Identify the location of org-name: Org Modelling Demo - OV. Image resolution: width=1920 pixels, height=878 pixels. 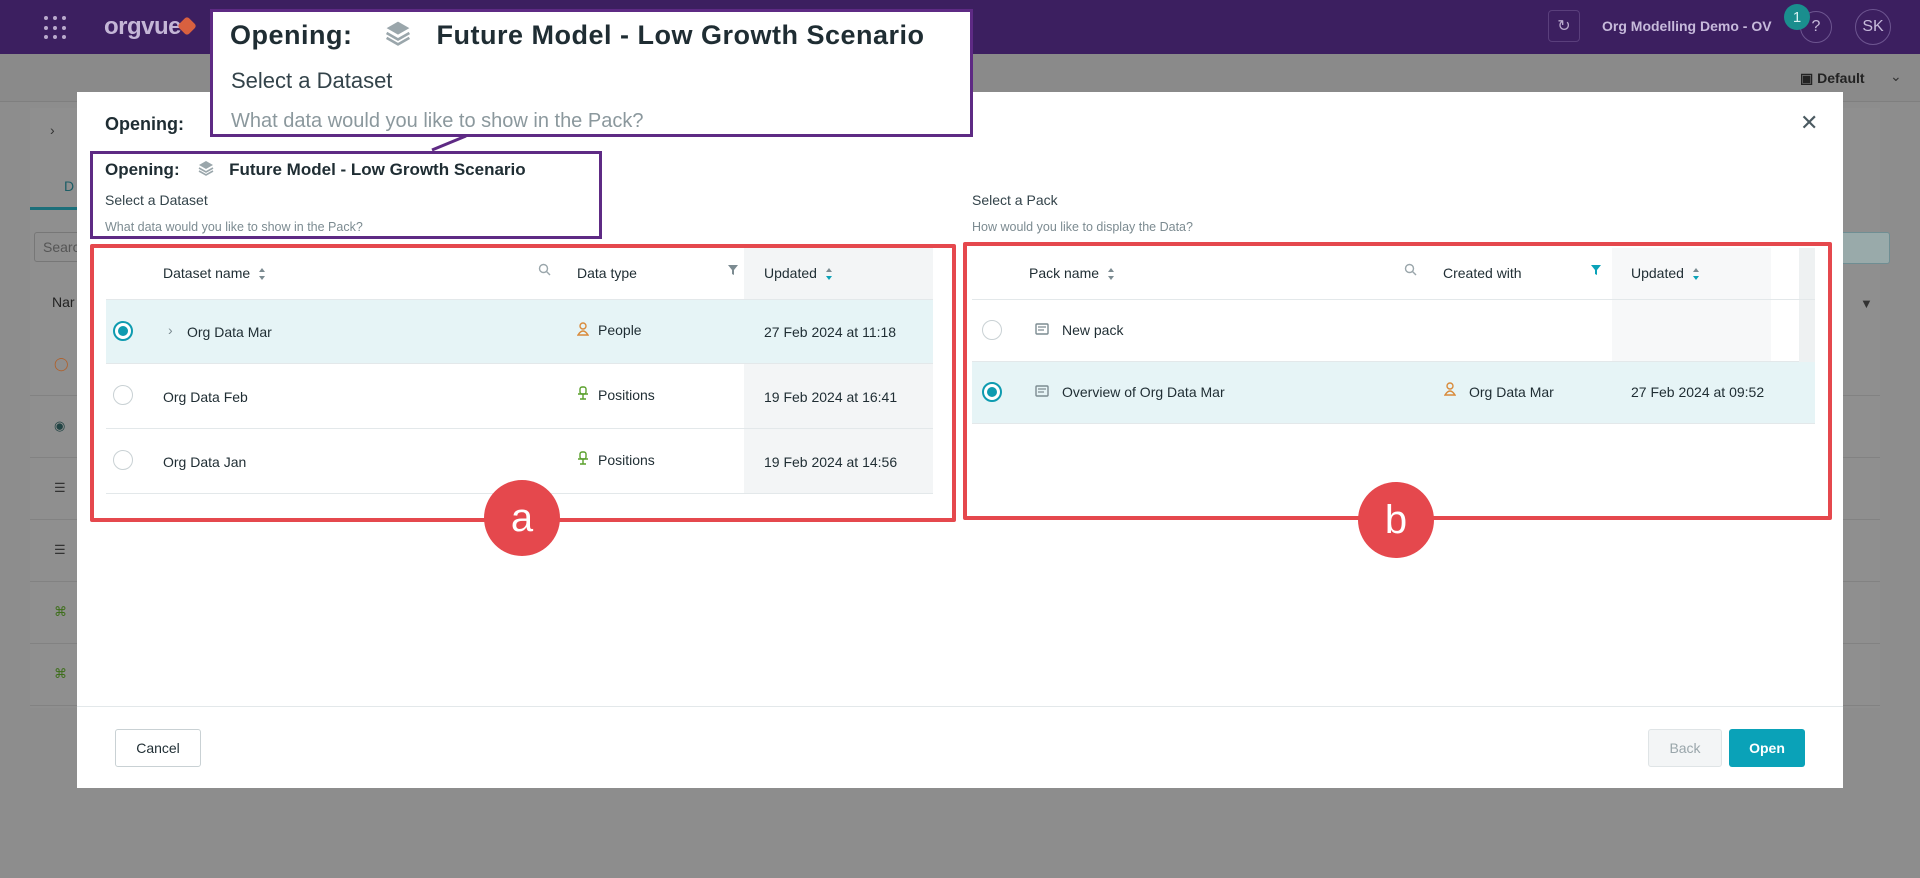
(1687, 26).